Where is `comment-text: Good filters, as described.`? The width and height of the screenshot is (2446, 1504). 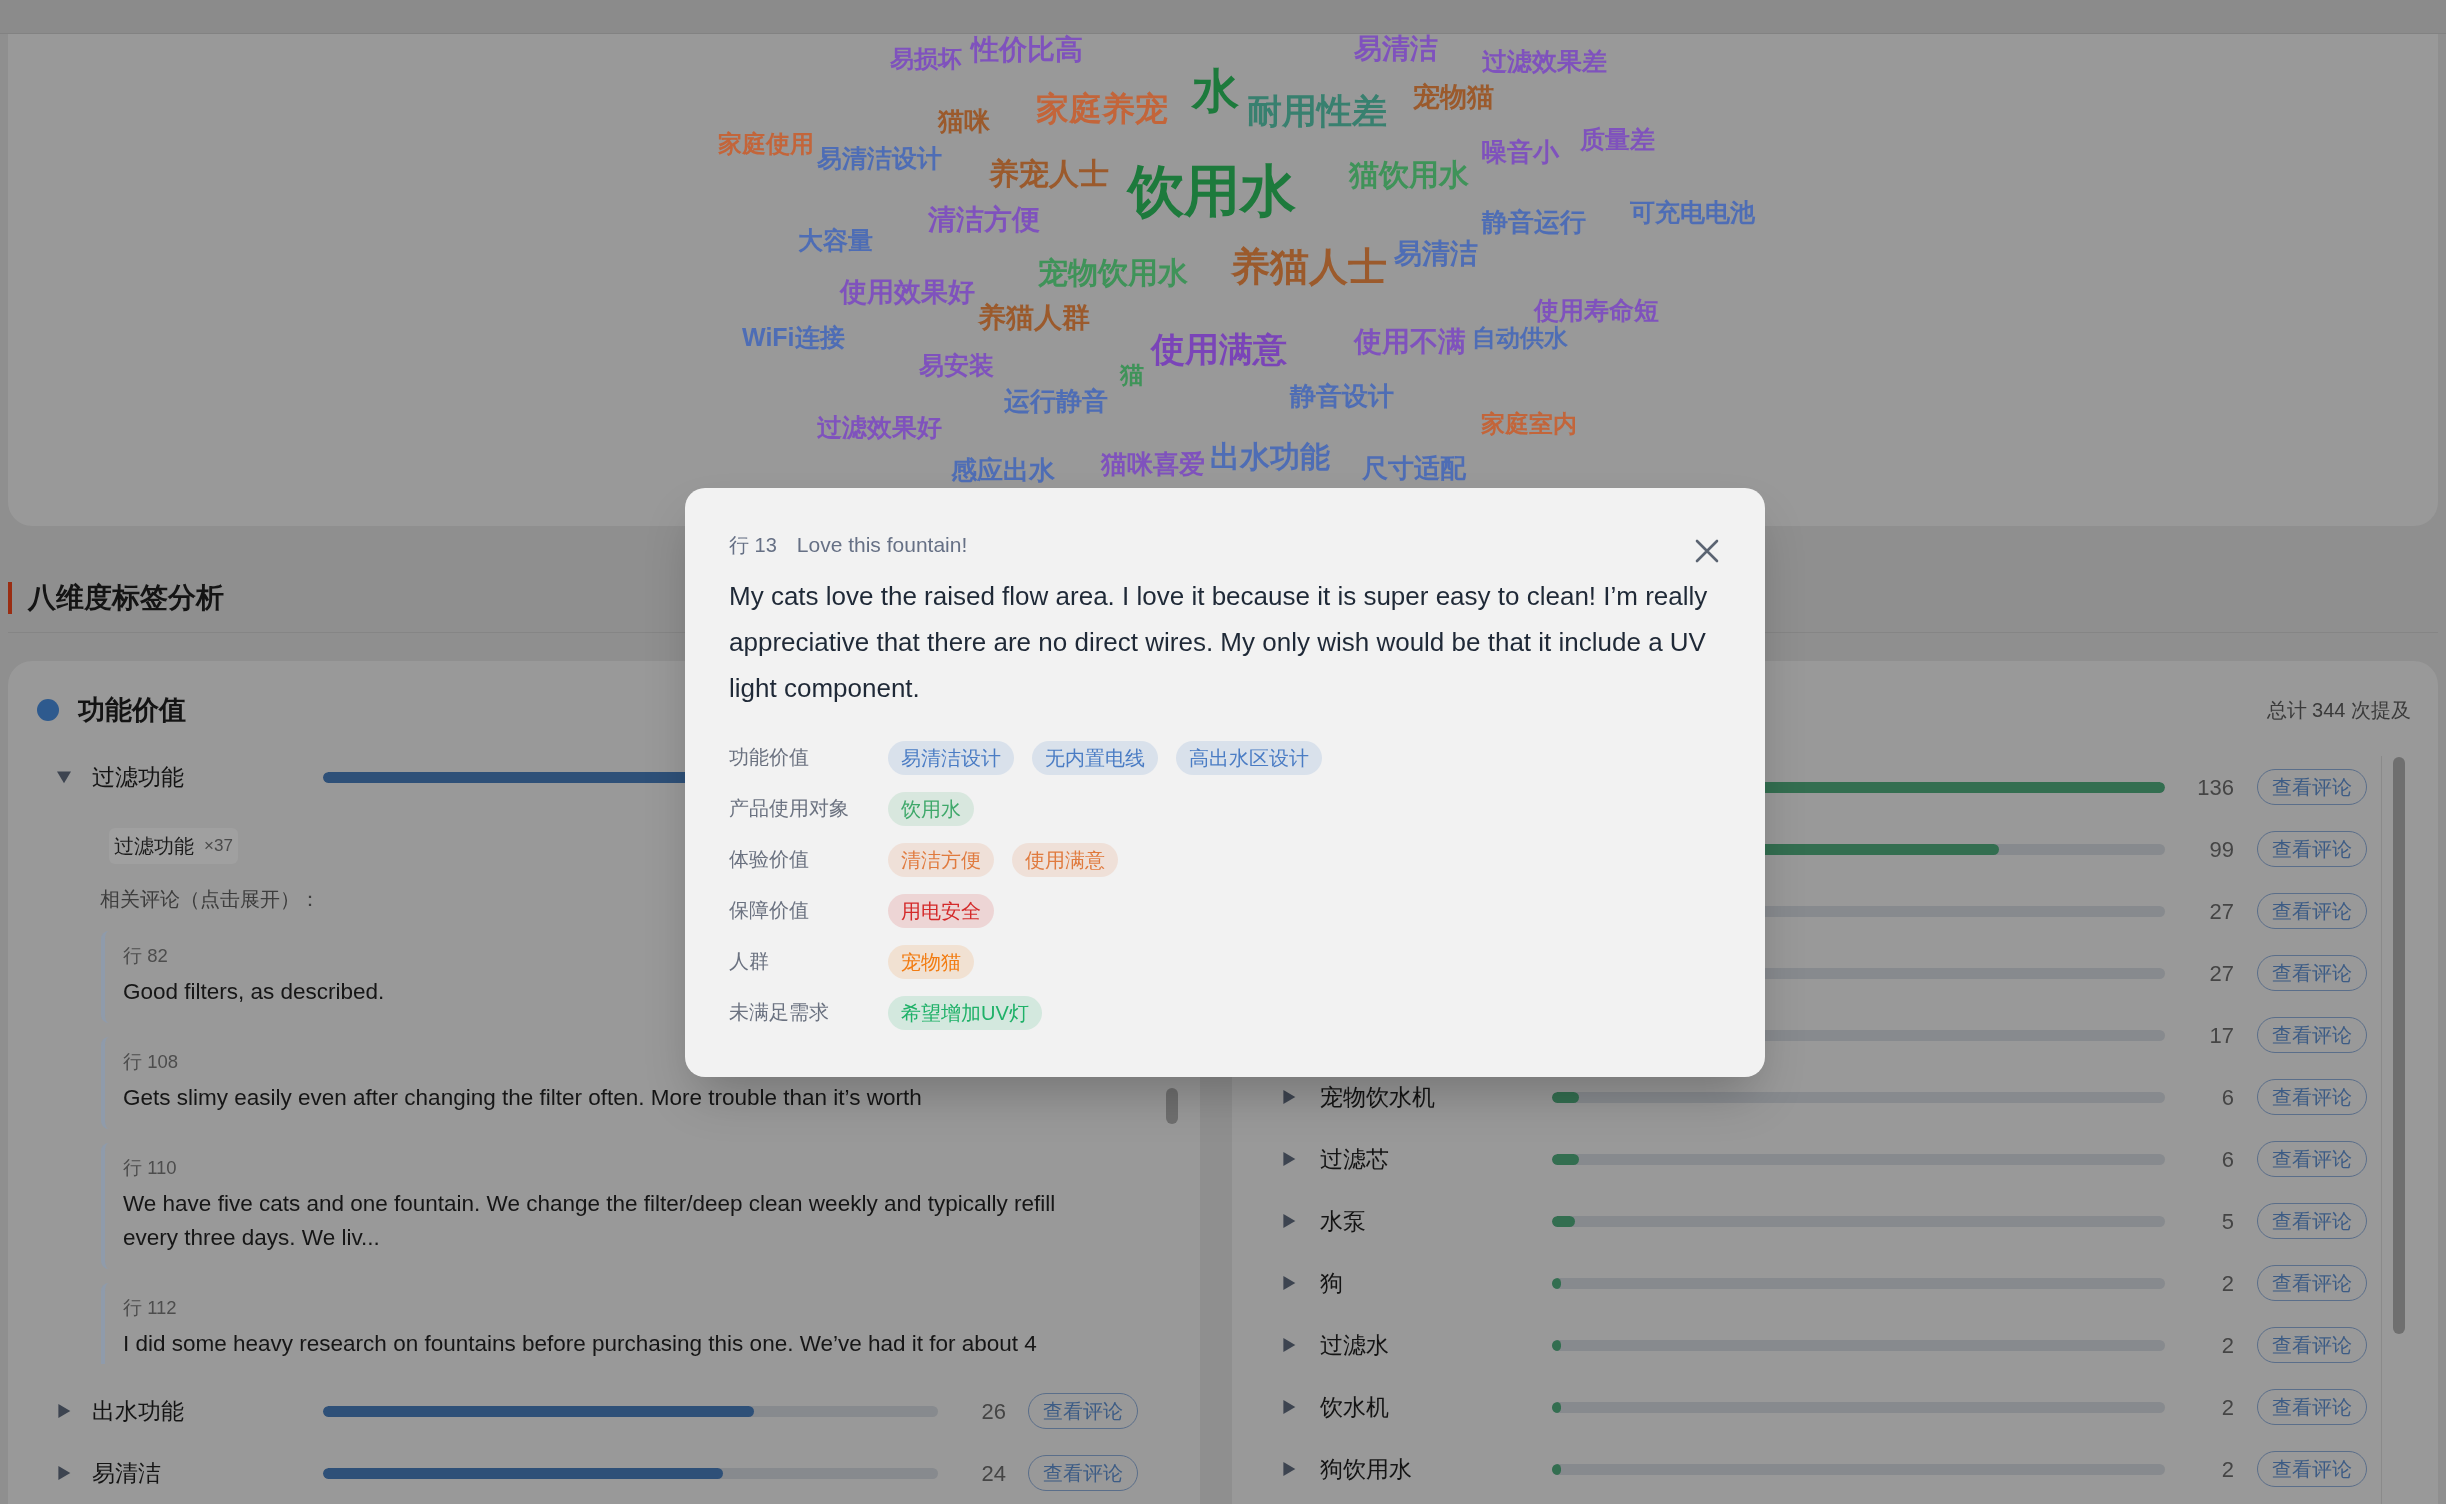 comment-text: Good filters, as described. is located at coordinates (254, 992).